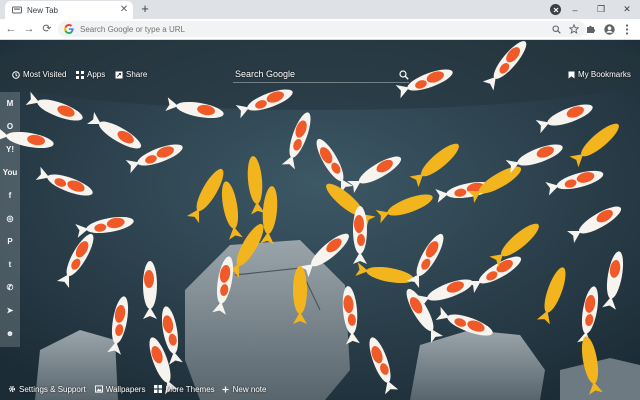  I want to click on share-link: Share, so click(131, 74).